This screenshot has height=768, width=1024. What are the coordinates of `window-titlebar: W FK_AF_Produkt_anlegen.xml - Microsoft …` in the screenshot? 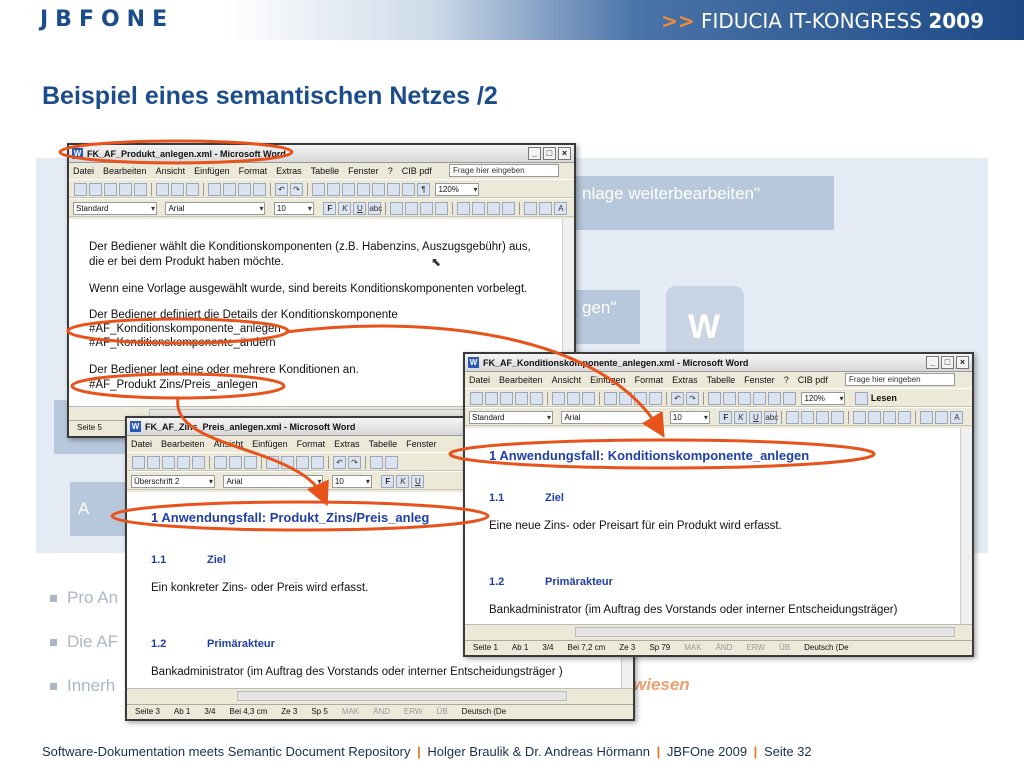 It's located at (321, 154).